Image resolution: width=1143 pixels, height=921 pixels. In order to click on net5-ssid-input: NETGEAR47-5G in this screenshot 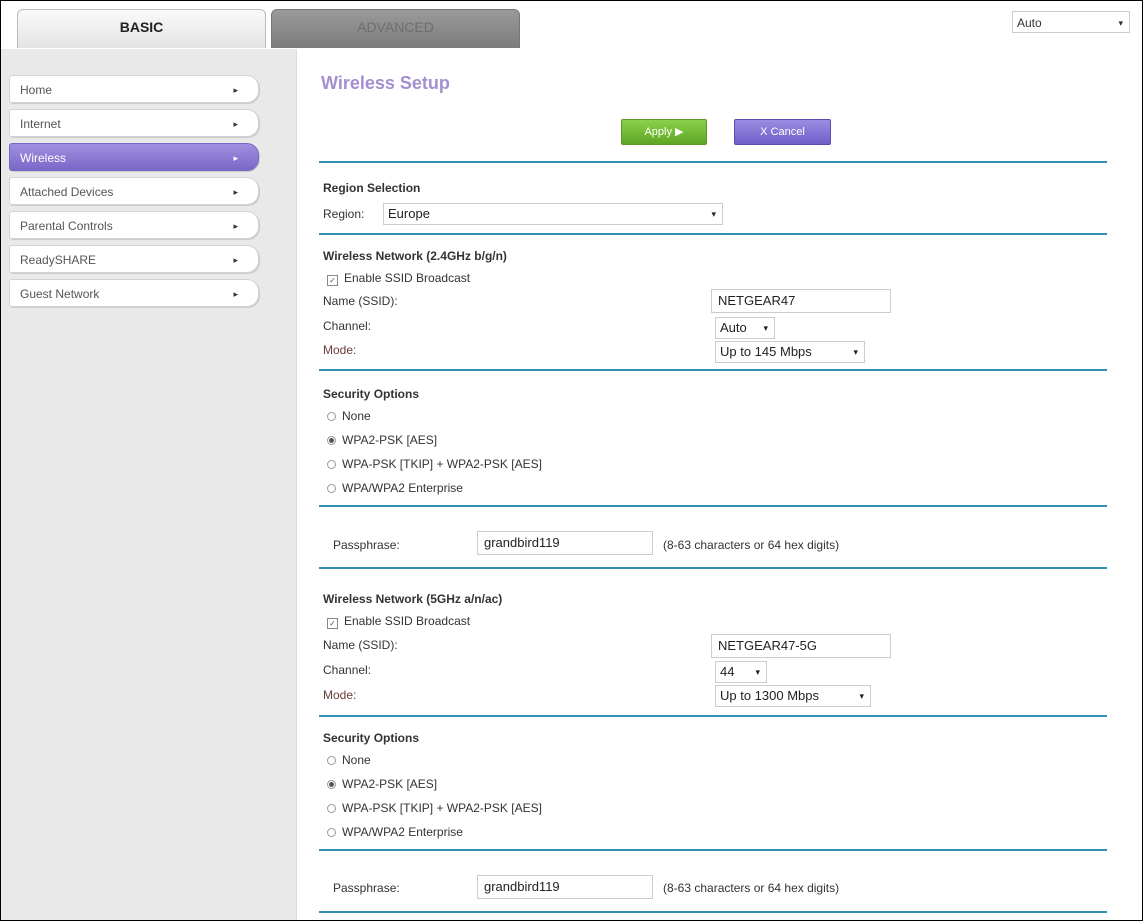, I will do `click(801, 646)`.